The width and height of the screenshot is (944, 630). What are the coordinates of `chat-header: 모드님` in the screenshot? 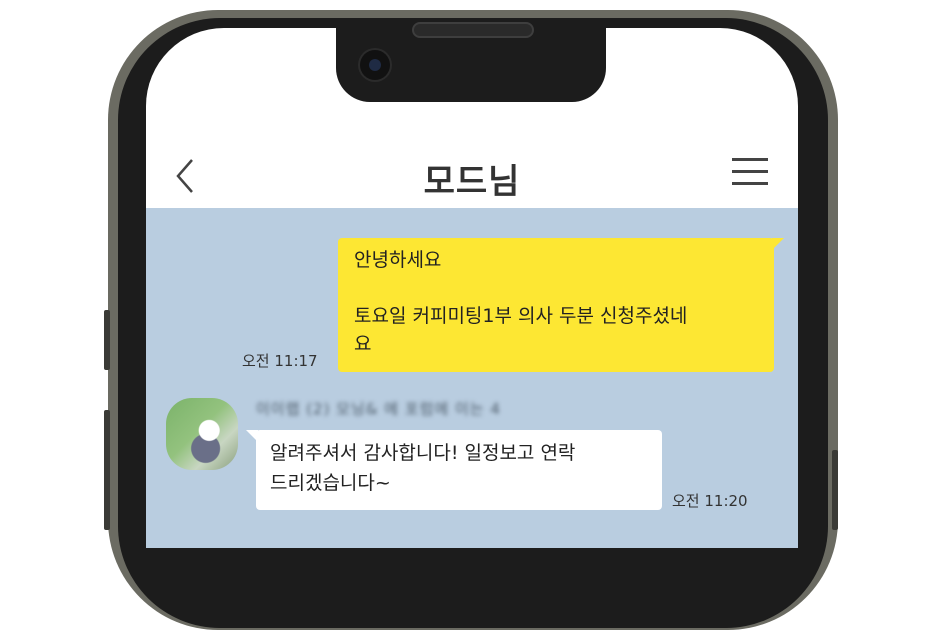 It's located at (472, 177).